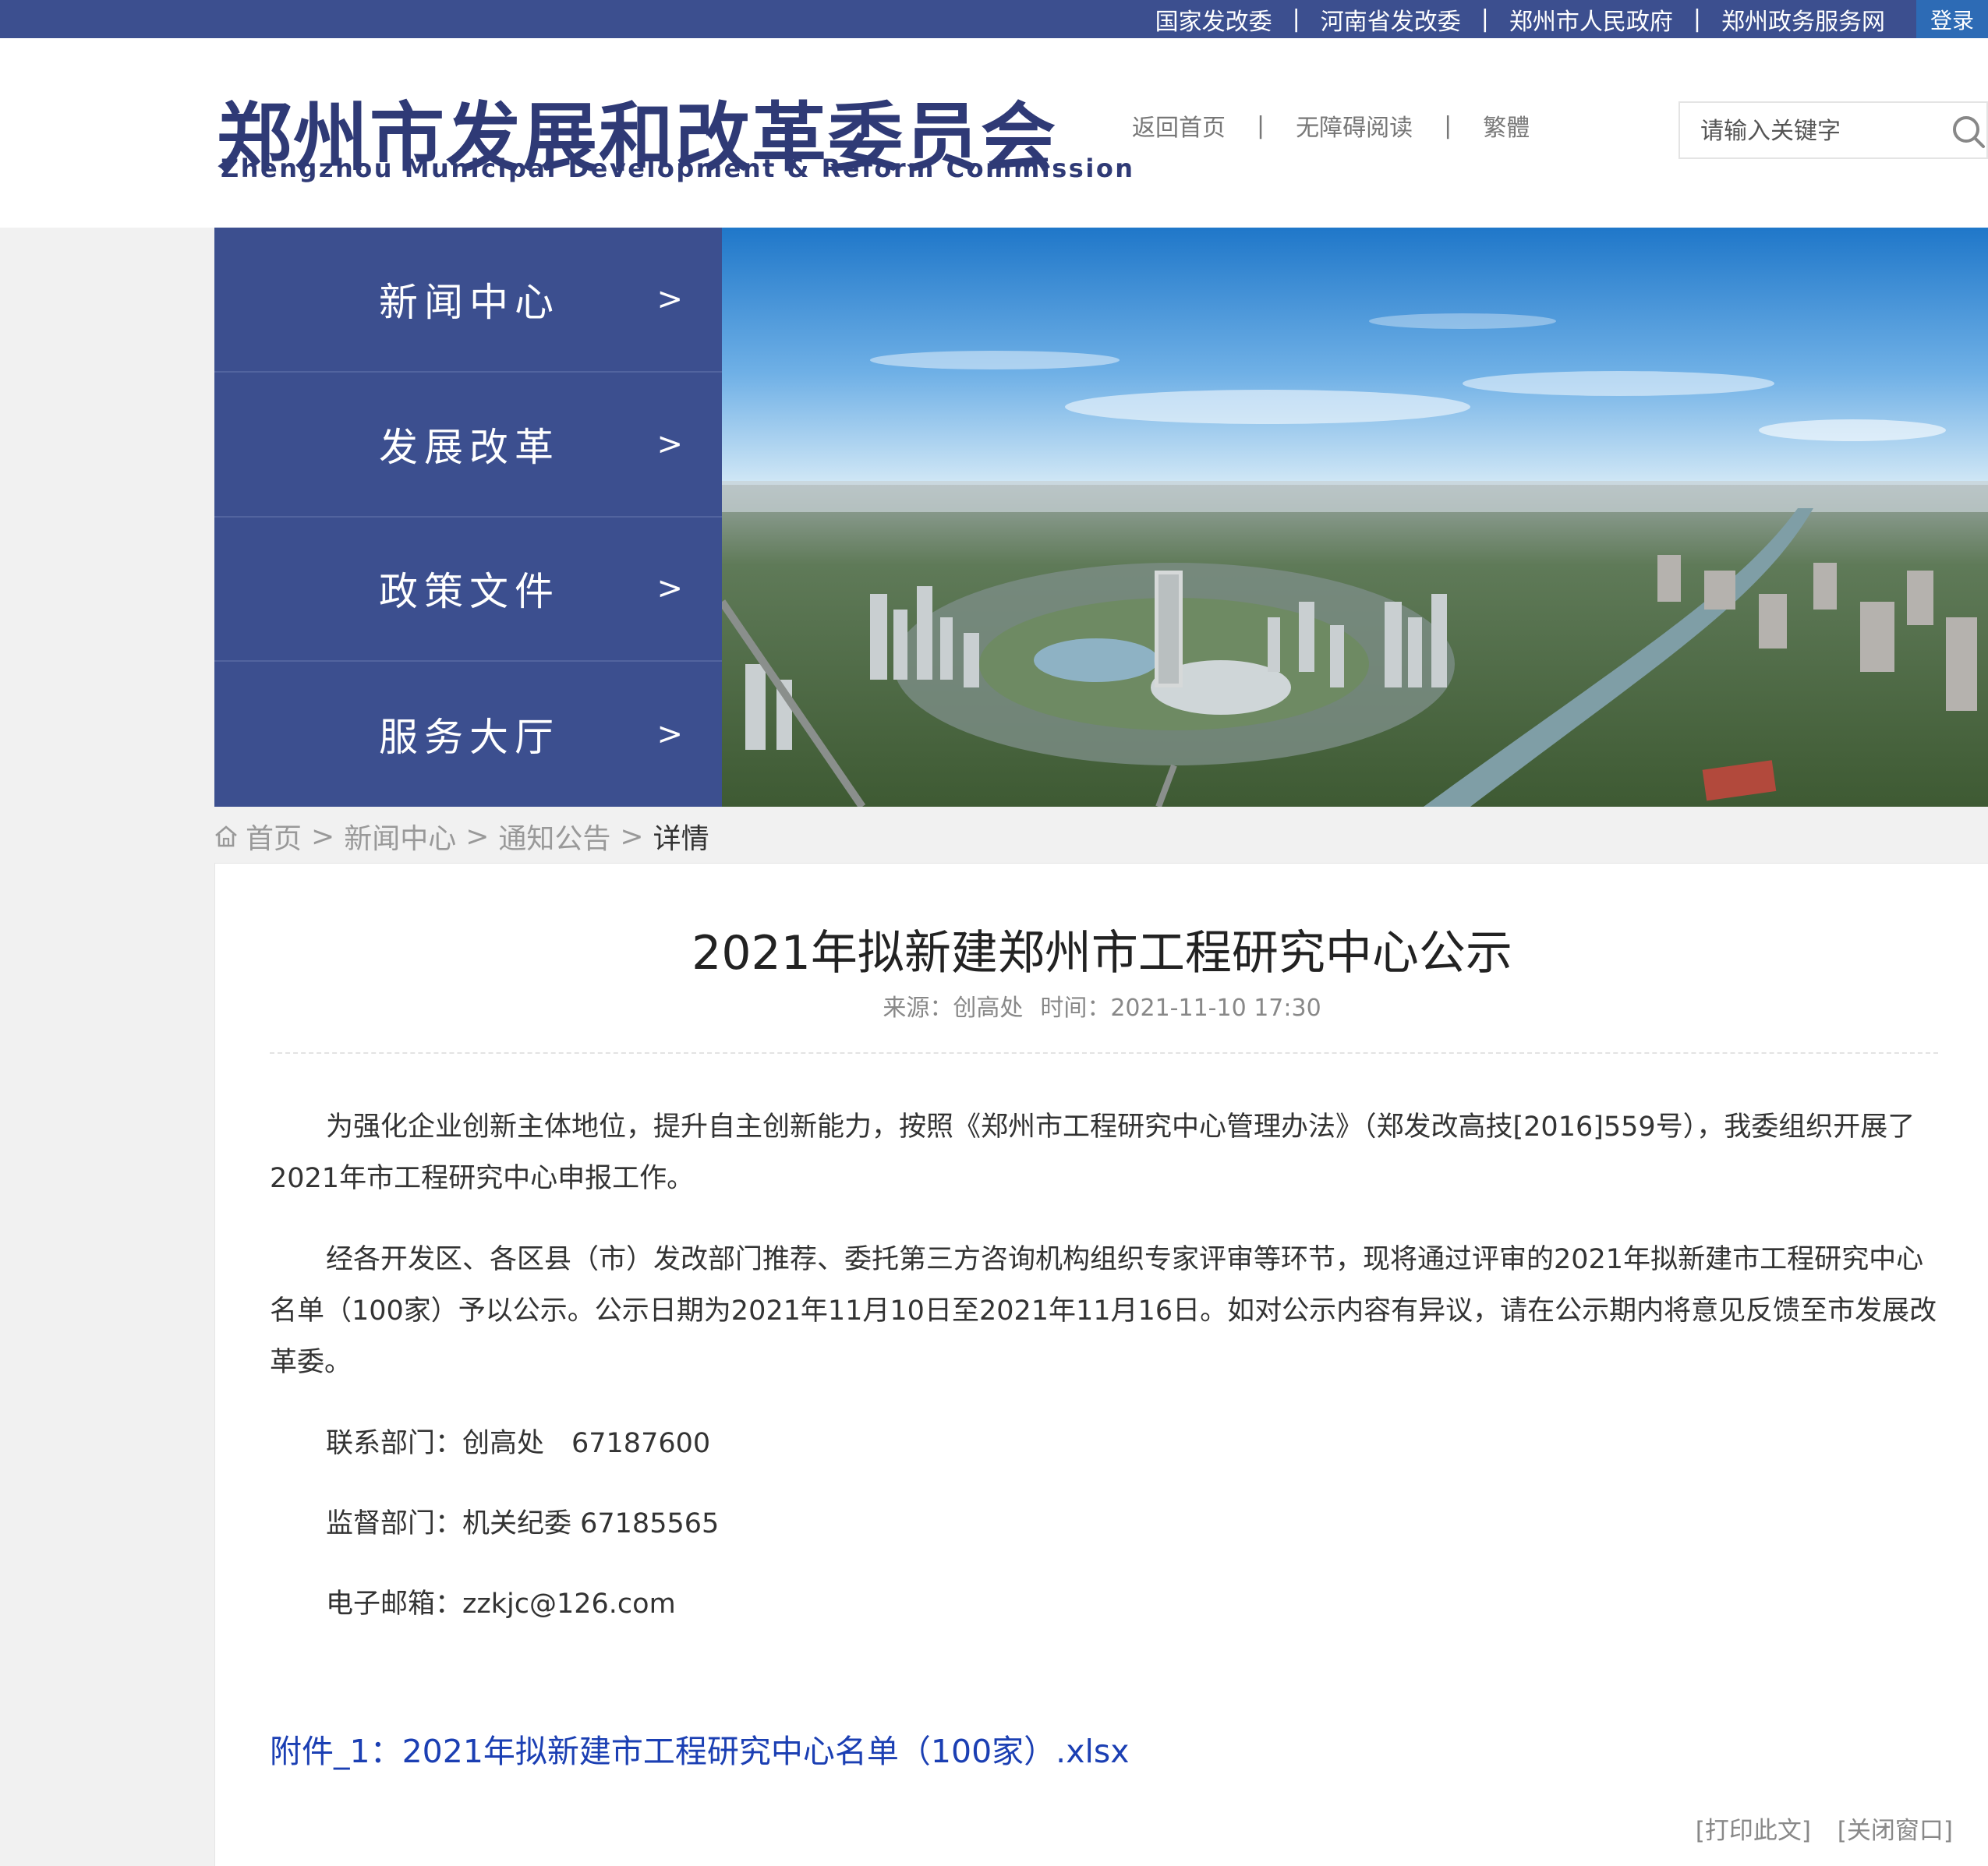 This screenshot has width=1988, height=1866. I want to click on search-box, so click(1833, 130).